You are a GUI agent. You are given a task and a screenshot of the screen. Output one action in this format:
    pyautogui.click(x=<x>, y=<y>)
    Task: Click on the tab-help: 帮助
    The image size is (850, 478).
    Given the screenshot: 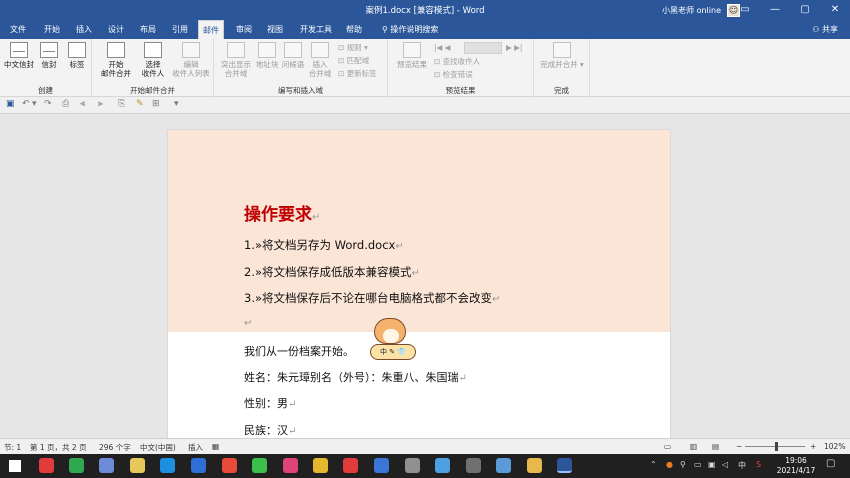 What is the action you would take?
    pyautogui.click(x=354, y=29)
    